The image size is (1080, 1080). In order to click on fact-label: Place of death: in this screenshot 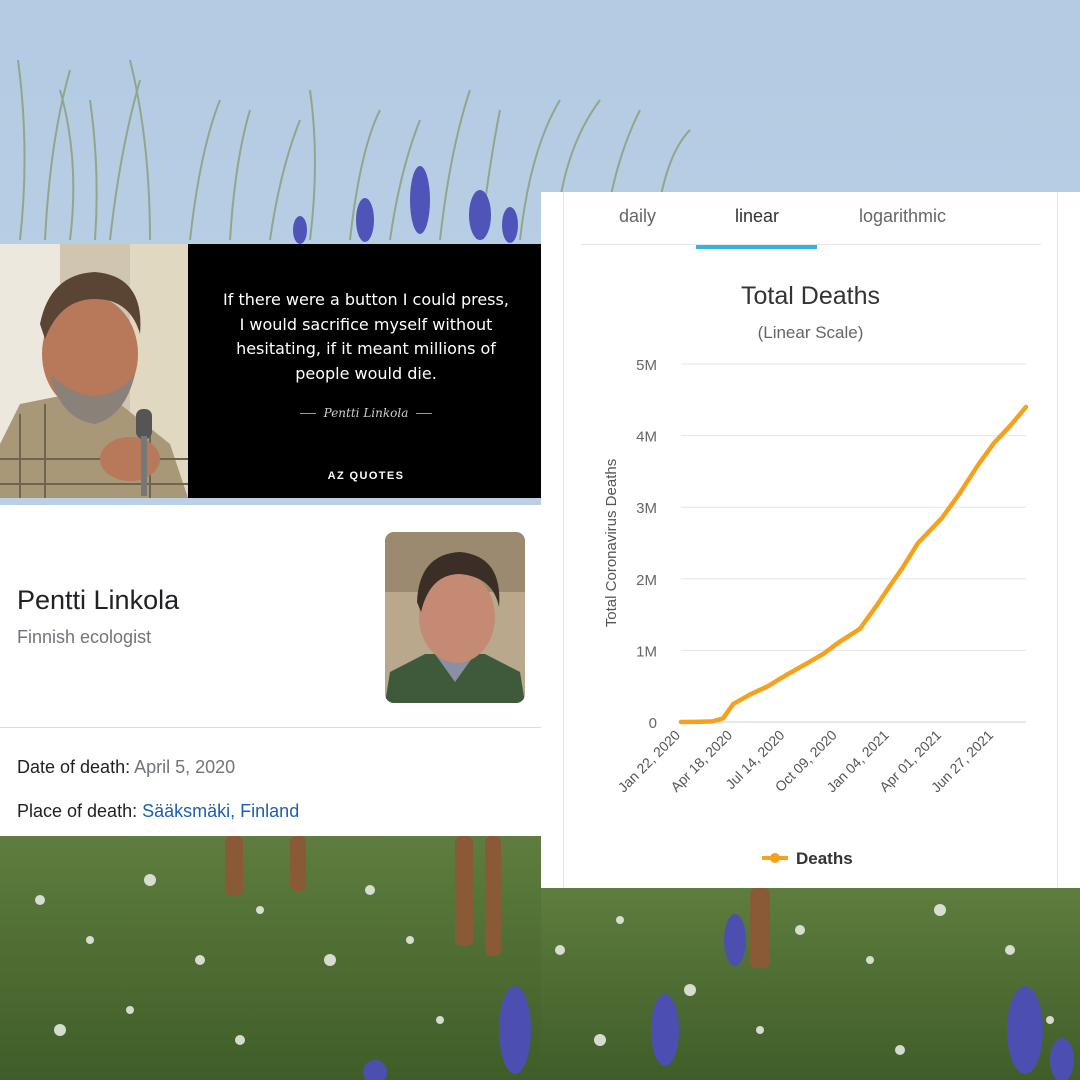, I will do `click(77, 811)`.